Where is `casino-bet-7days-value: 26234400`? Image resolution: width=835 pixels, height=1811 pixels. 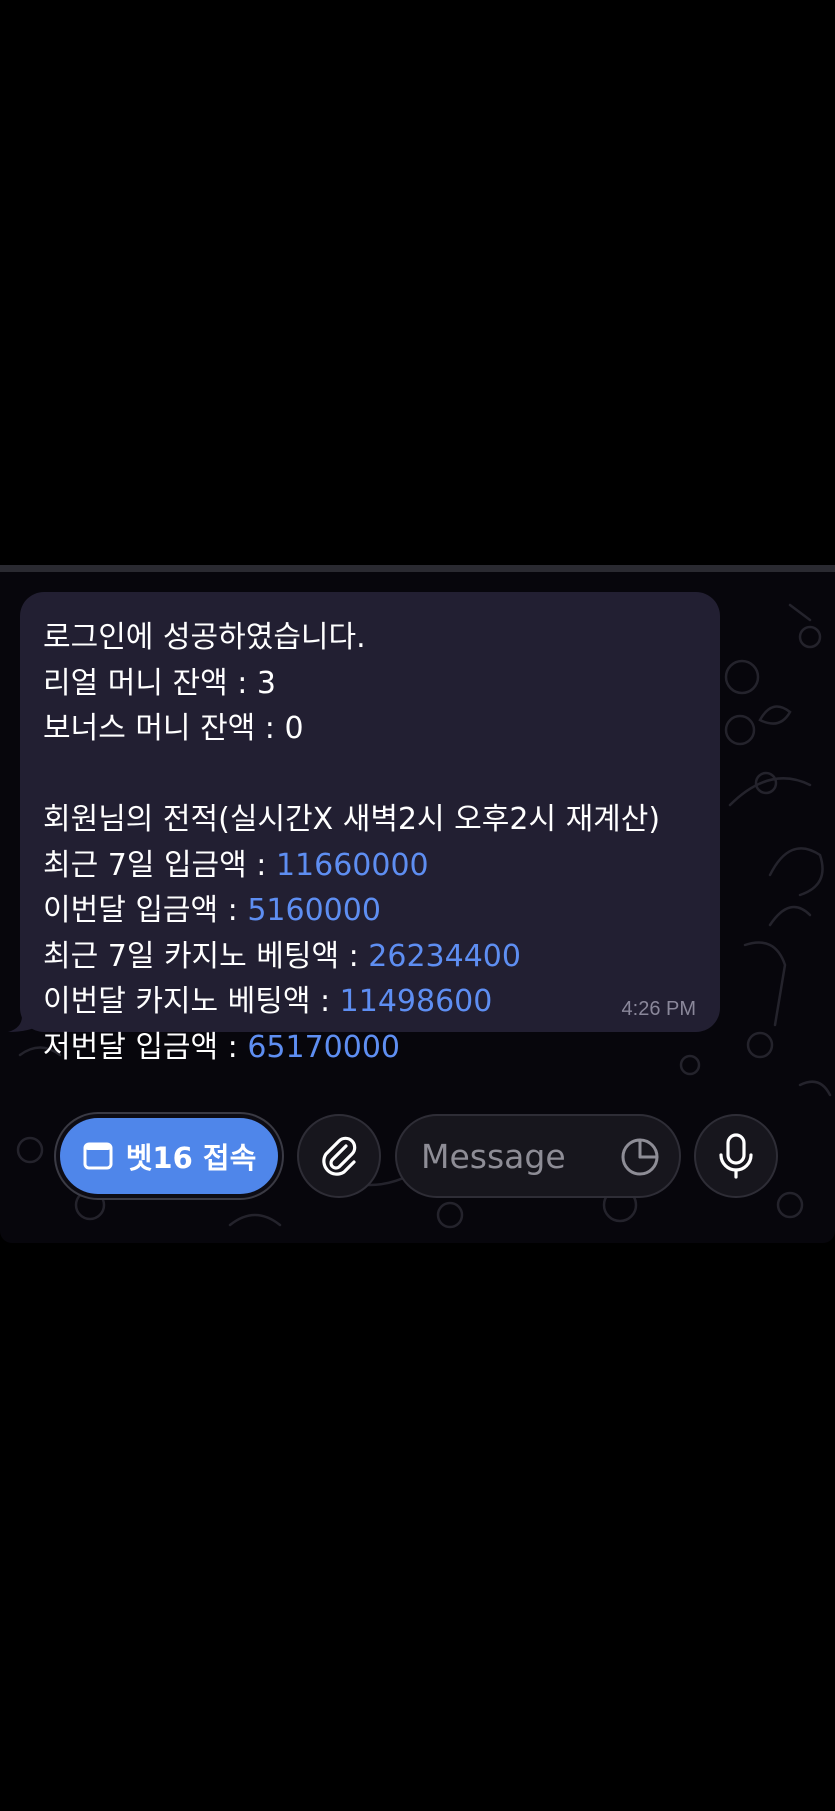 casino-bet-7days-value: 26234400 is located at coordinates (444, 956).